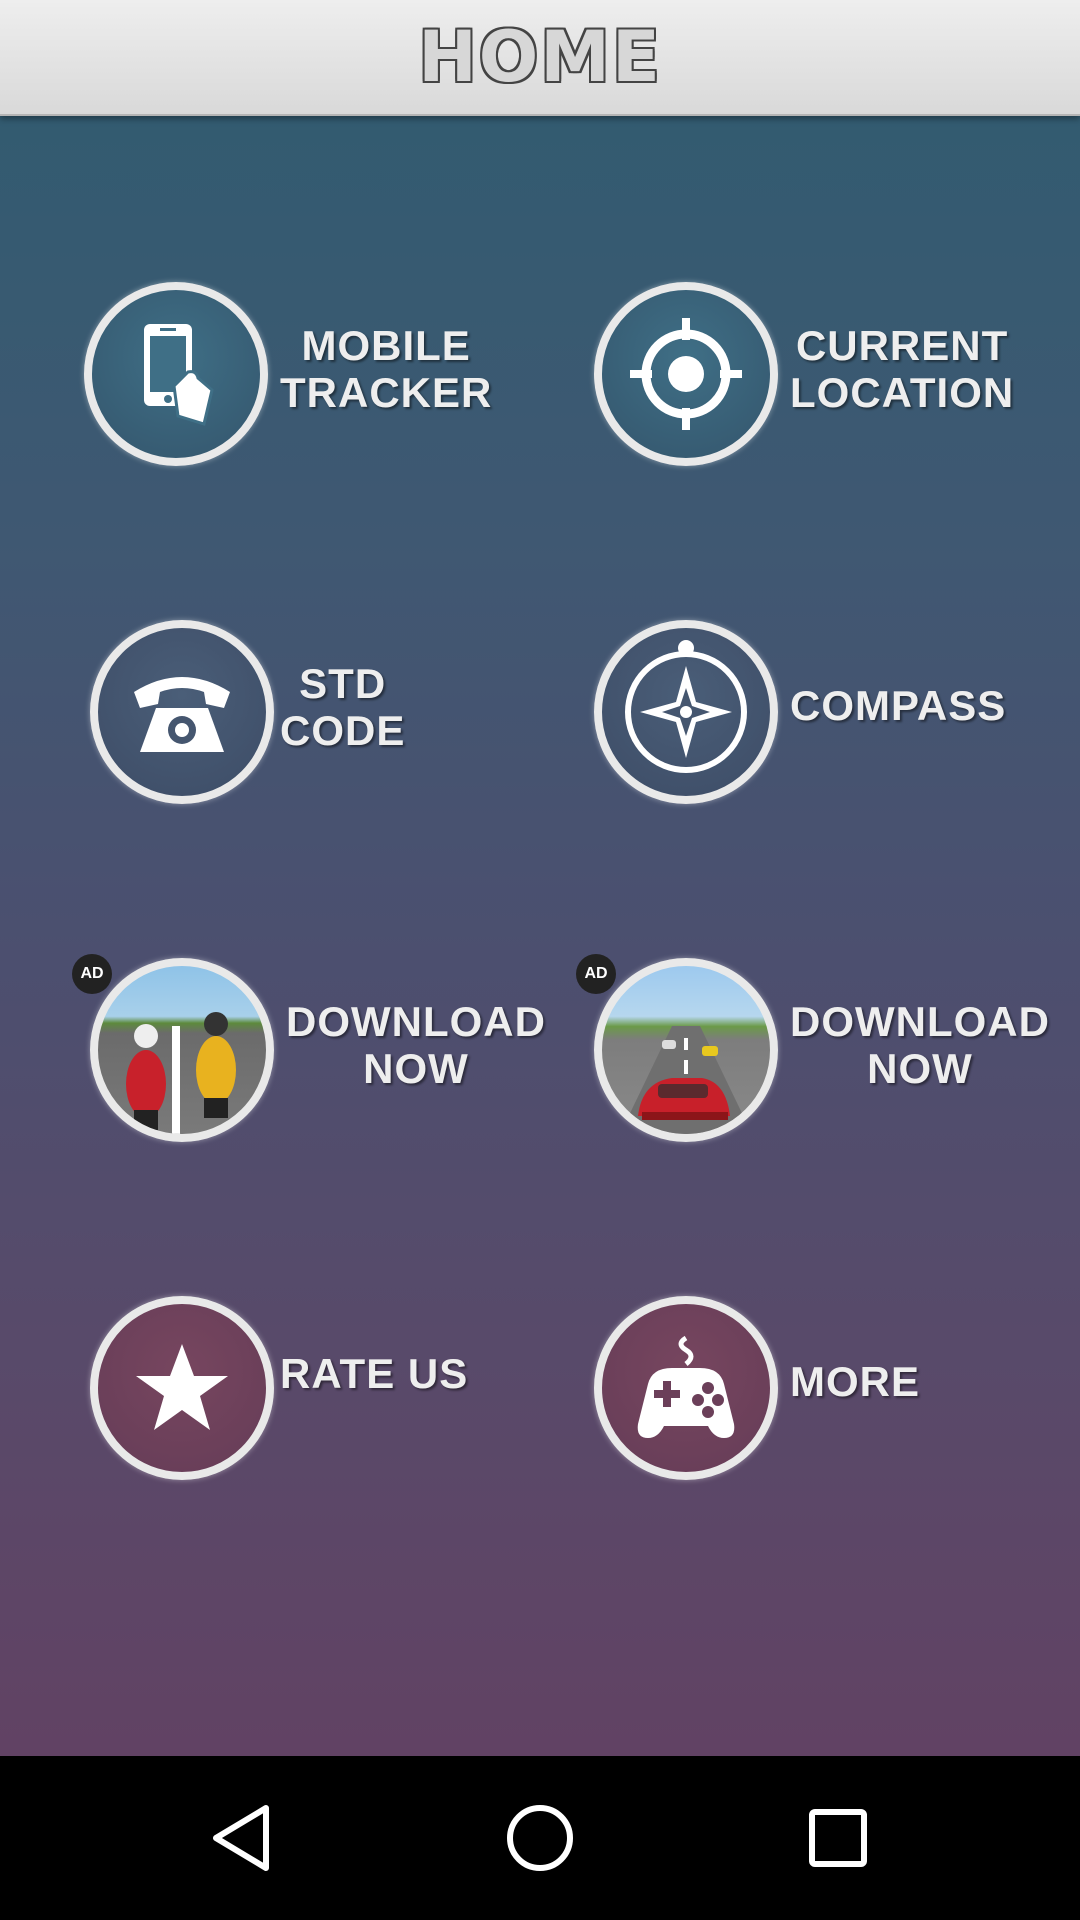 The height and width of the screenshot is (1920, 1080). What do you see at coordinates (902, 369) in the screenshot?
I see `tile-label: CURRENT LOCATION` at bounding box center [902, 369].